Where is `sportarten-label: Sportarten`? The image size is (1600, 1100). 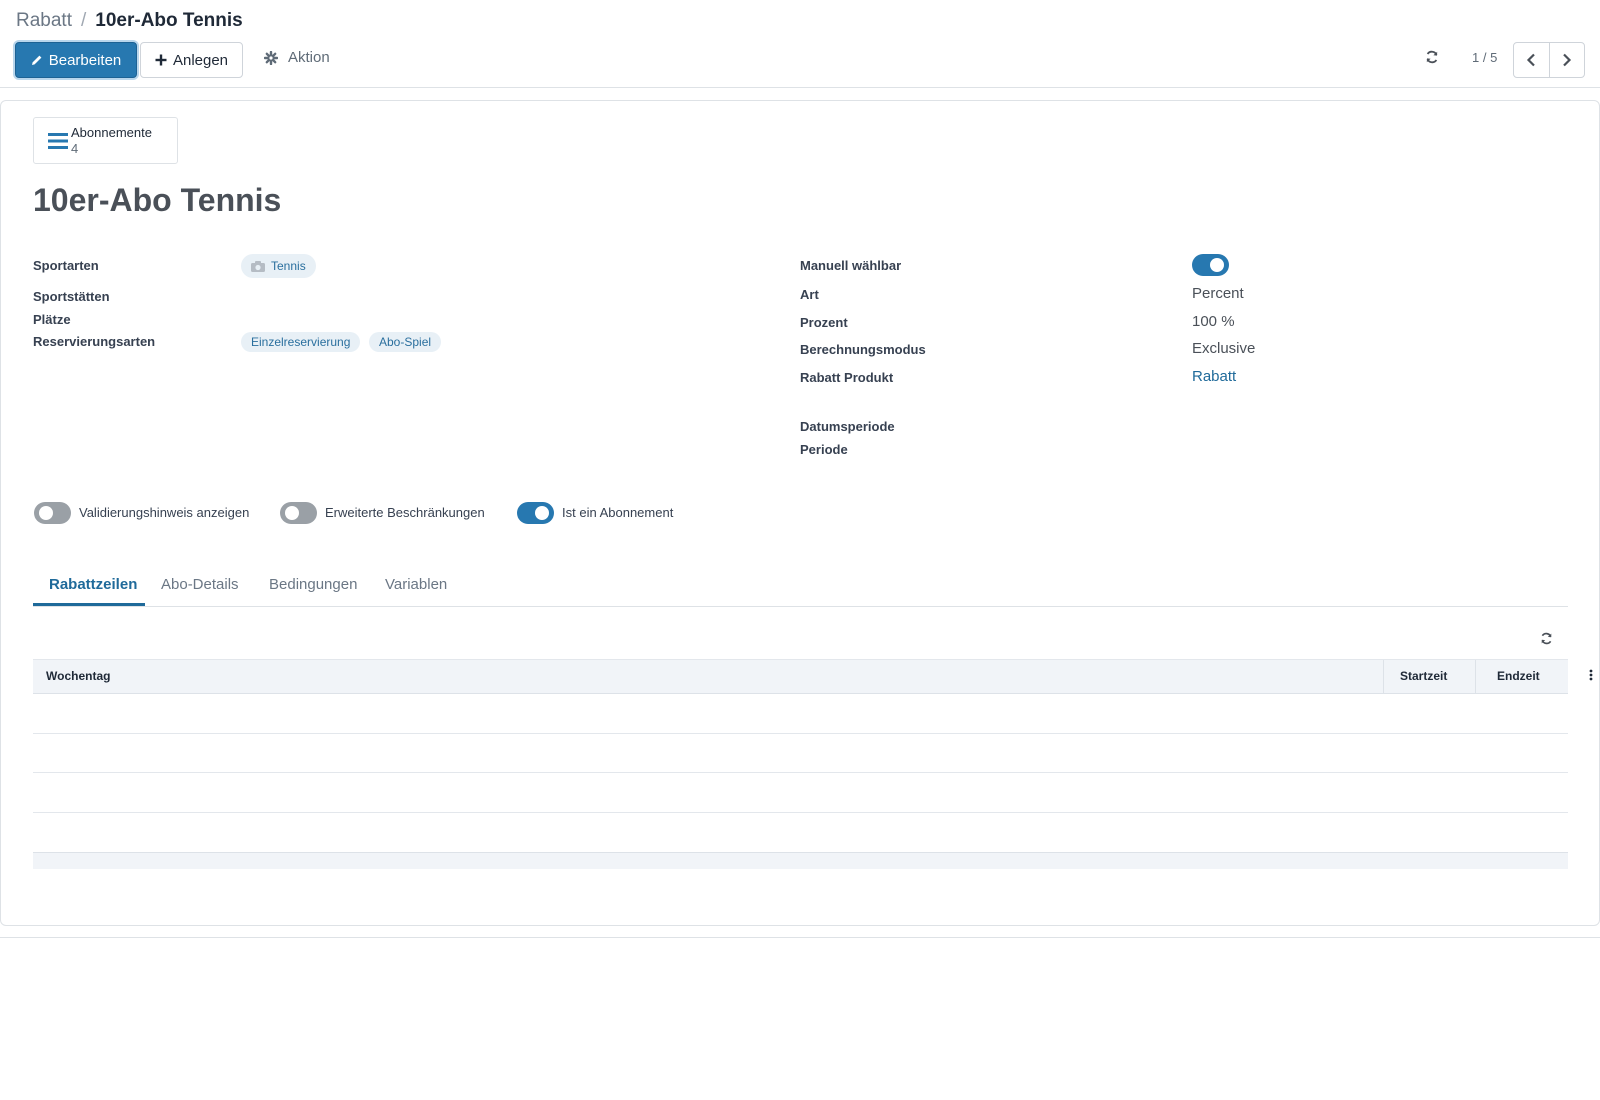 sportarten-label: Sportarten is located at coordinates (66, 265).